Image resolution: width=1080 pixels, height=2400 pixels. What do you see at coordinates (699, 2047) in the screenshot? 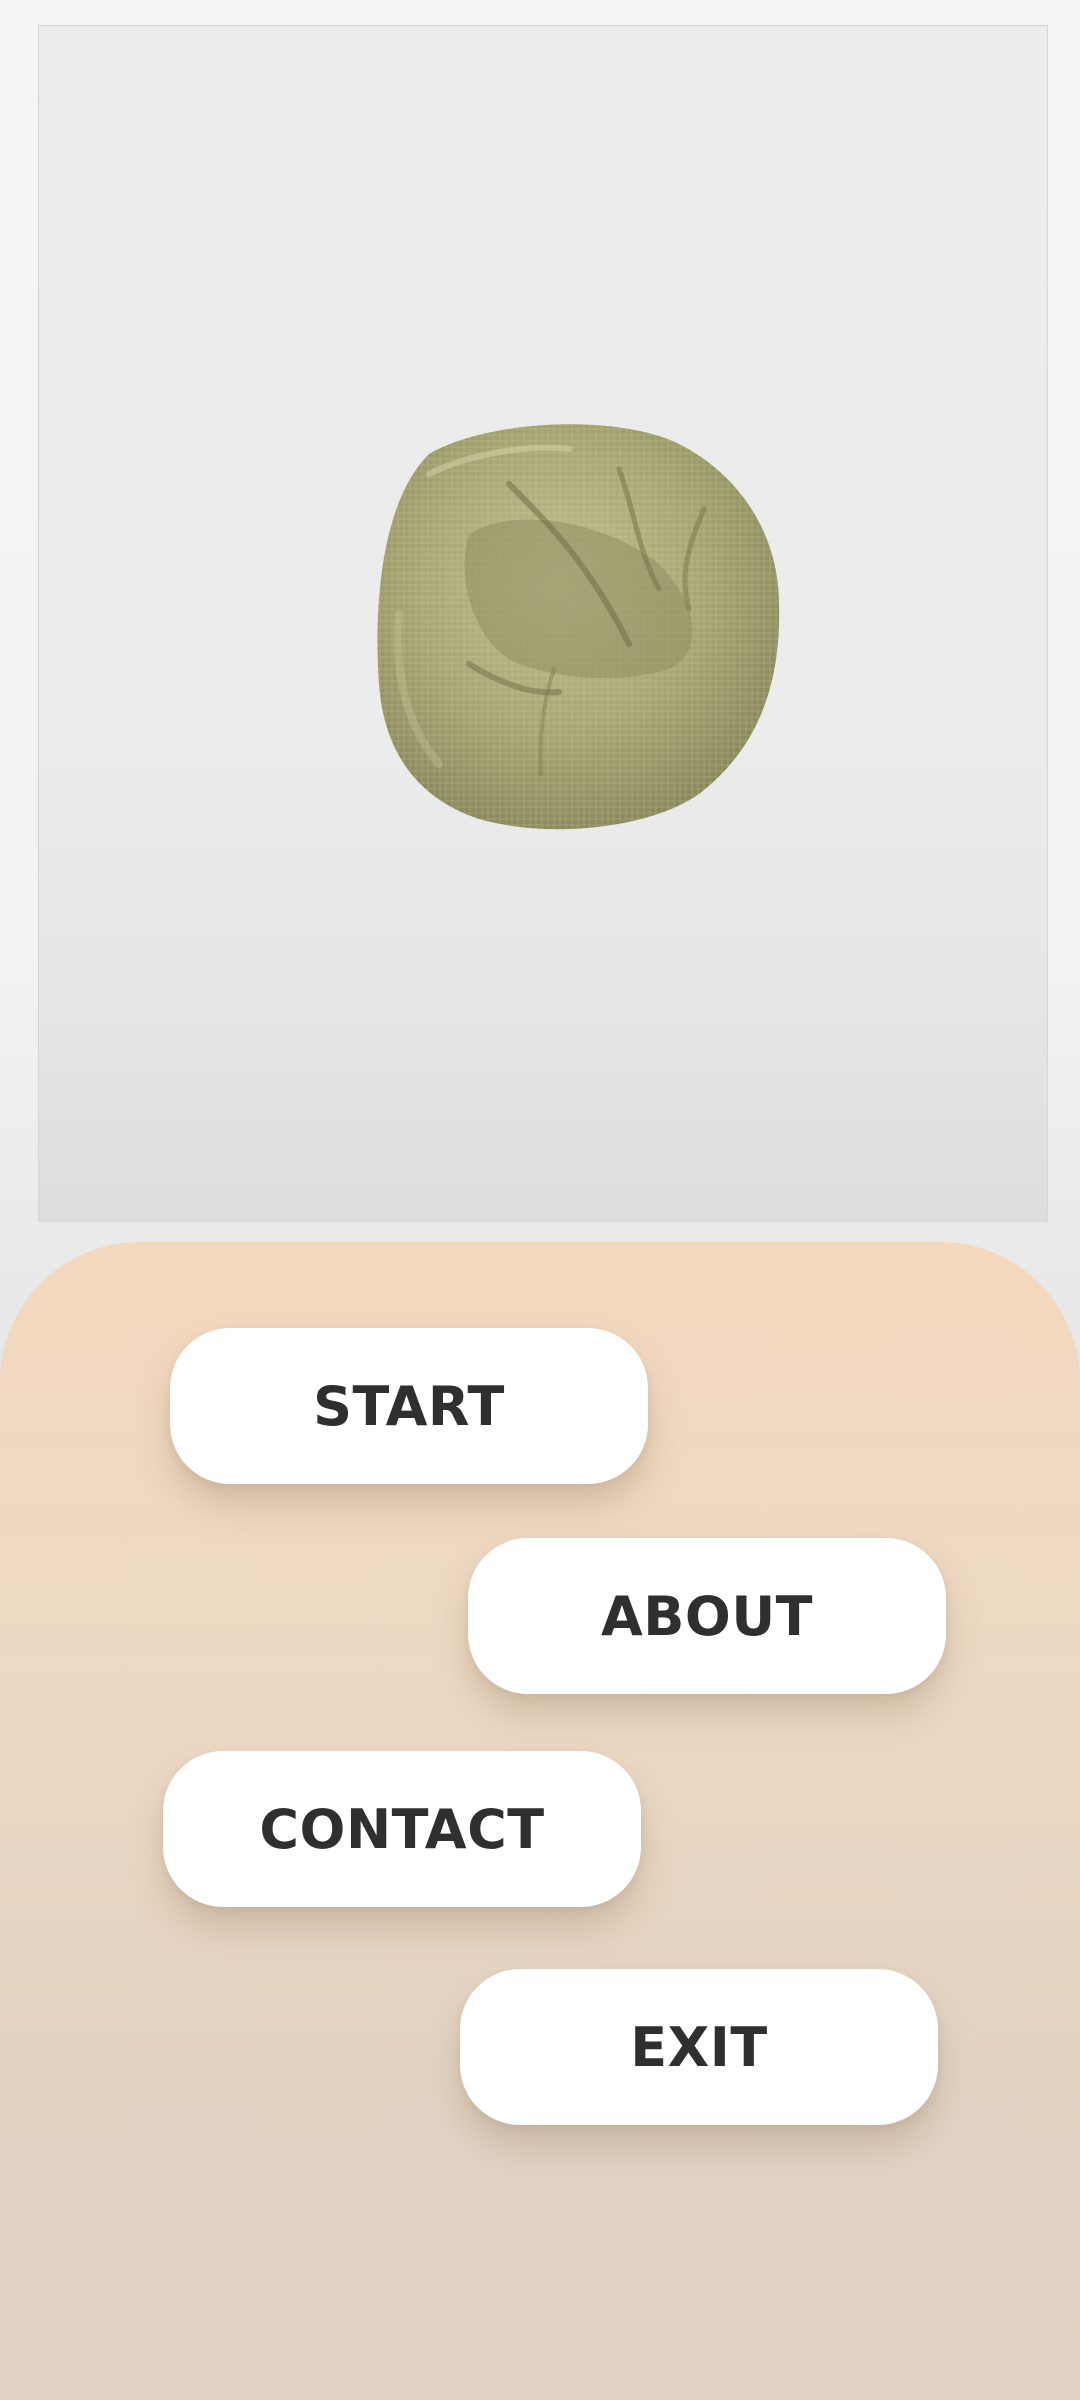
I see `exit-button: EXIT` at bounding box center [699, 2047].